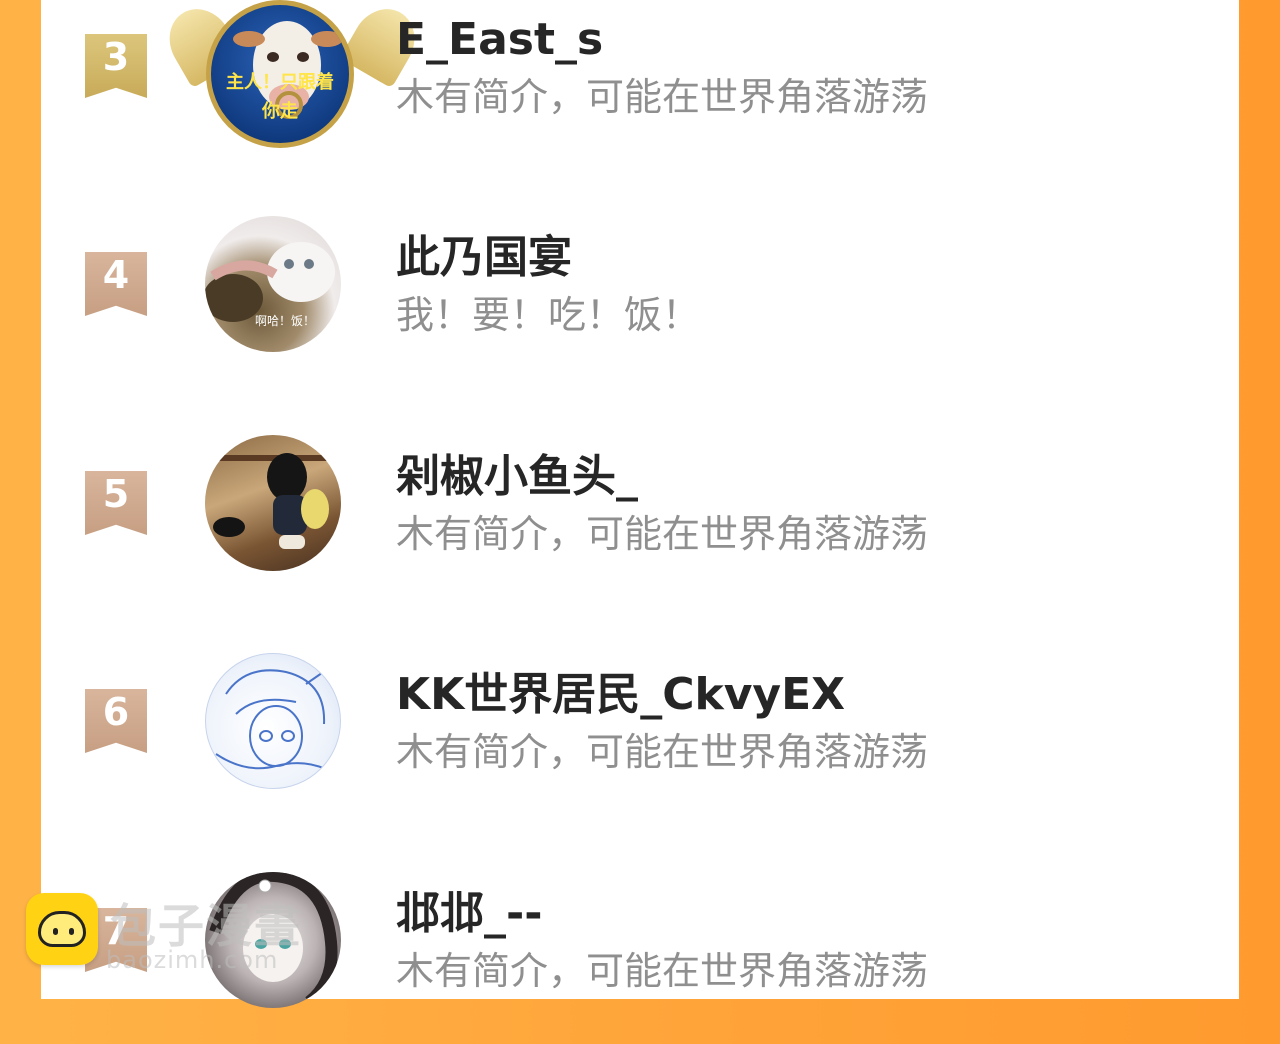 The width and height of the screenshot is (1280, 1044). I want to click on cow-avatar-icon: 主人！只跟着你走, so click(280, 74).